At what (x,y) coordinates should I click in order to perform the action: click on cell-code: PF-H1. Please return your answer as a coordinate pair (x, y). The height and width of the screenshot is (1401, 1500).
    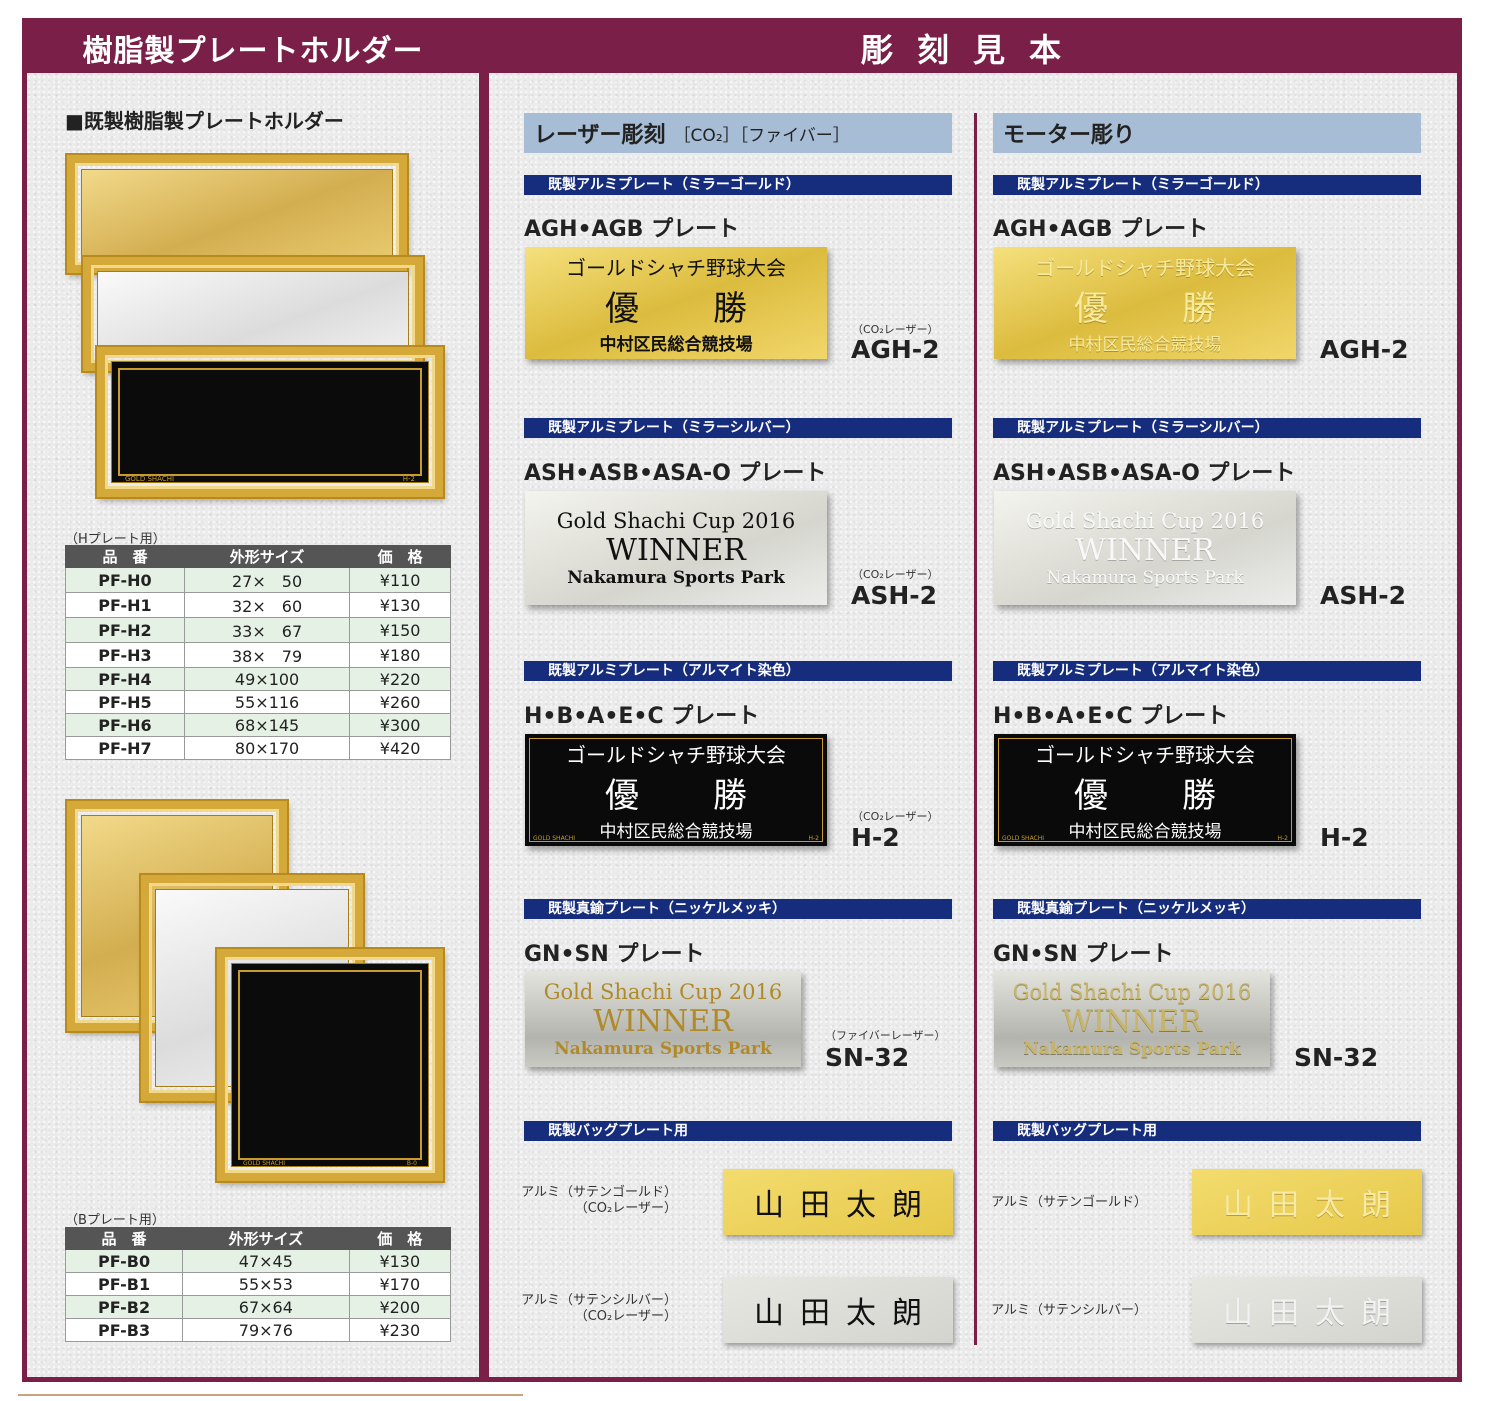
    Looking at the image, I should click on (125, 605).